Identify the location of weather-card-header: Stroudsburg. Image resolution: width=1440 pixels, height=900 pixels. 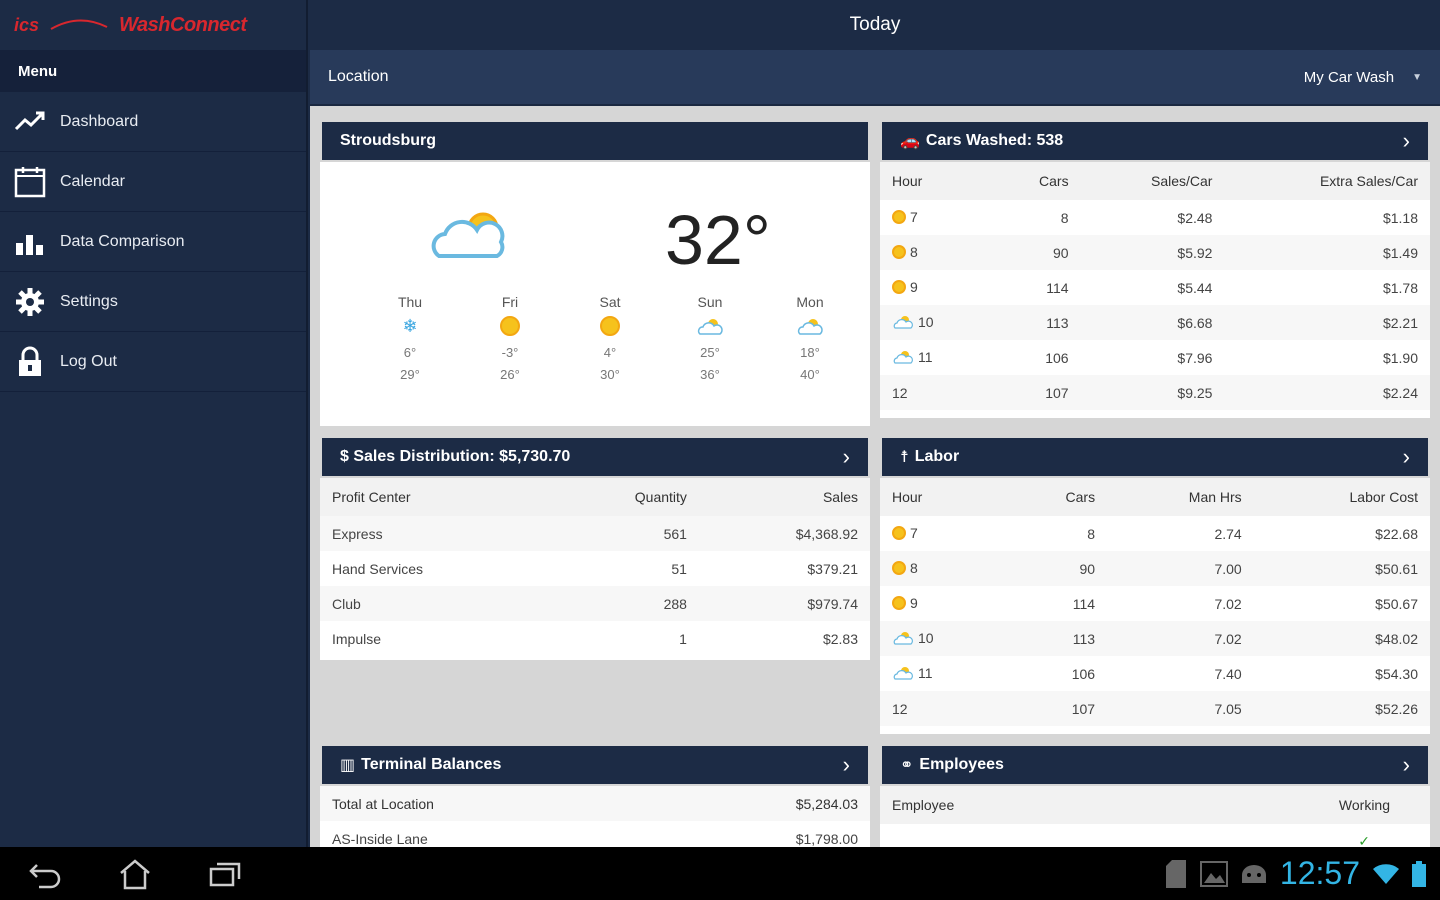
(595, 141).